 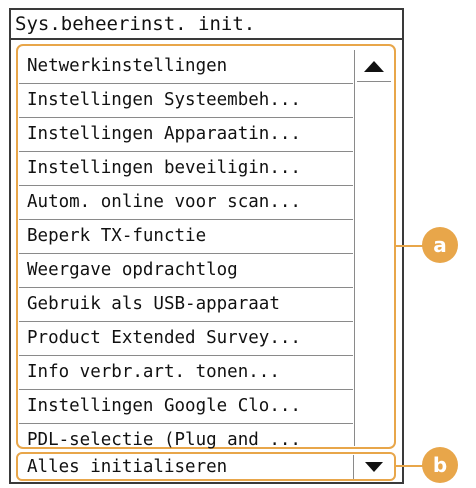 What do you see at coordinates (186, 237) in the screenshot?
I see `menu-item-restrict-tx-function: Beperk TX-functie` at bounding box center [186, 237].